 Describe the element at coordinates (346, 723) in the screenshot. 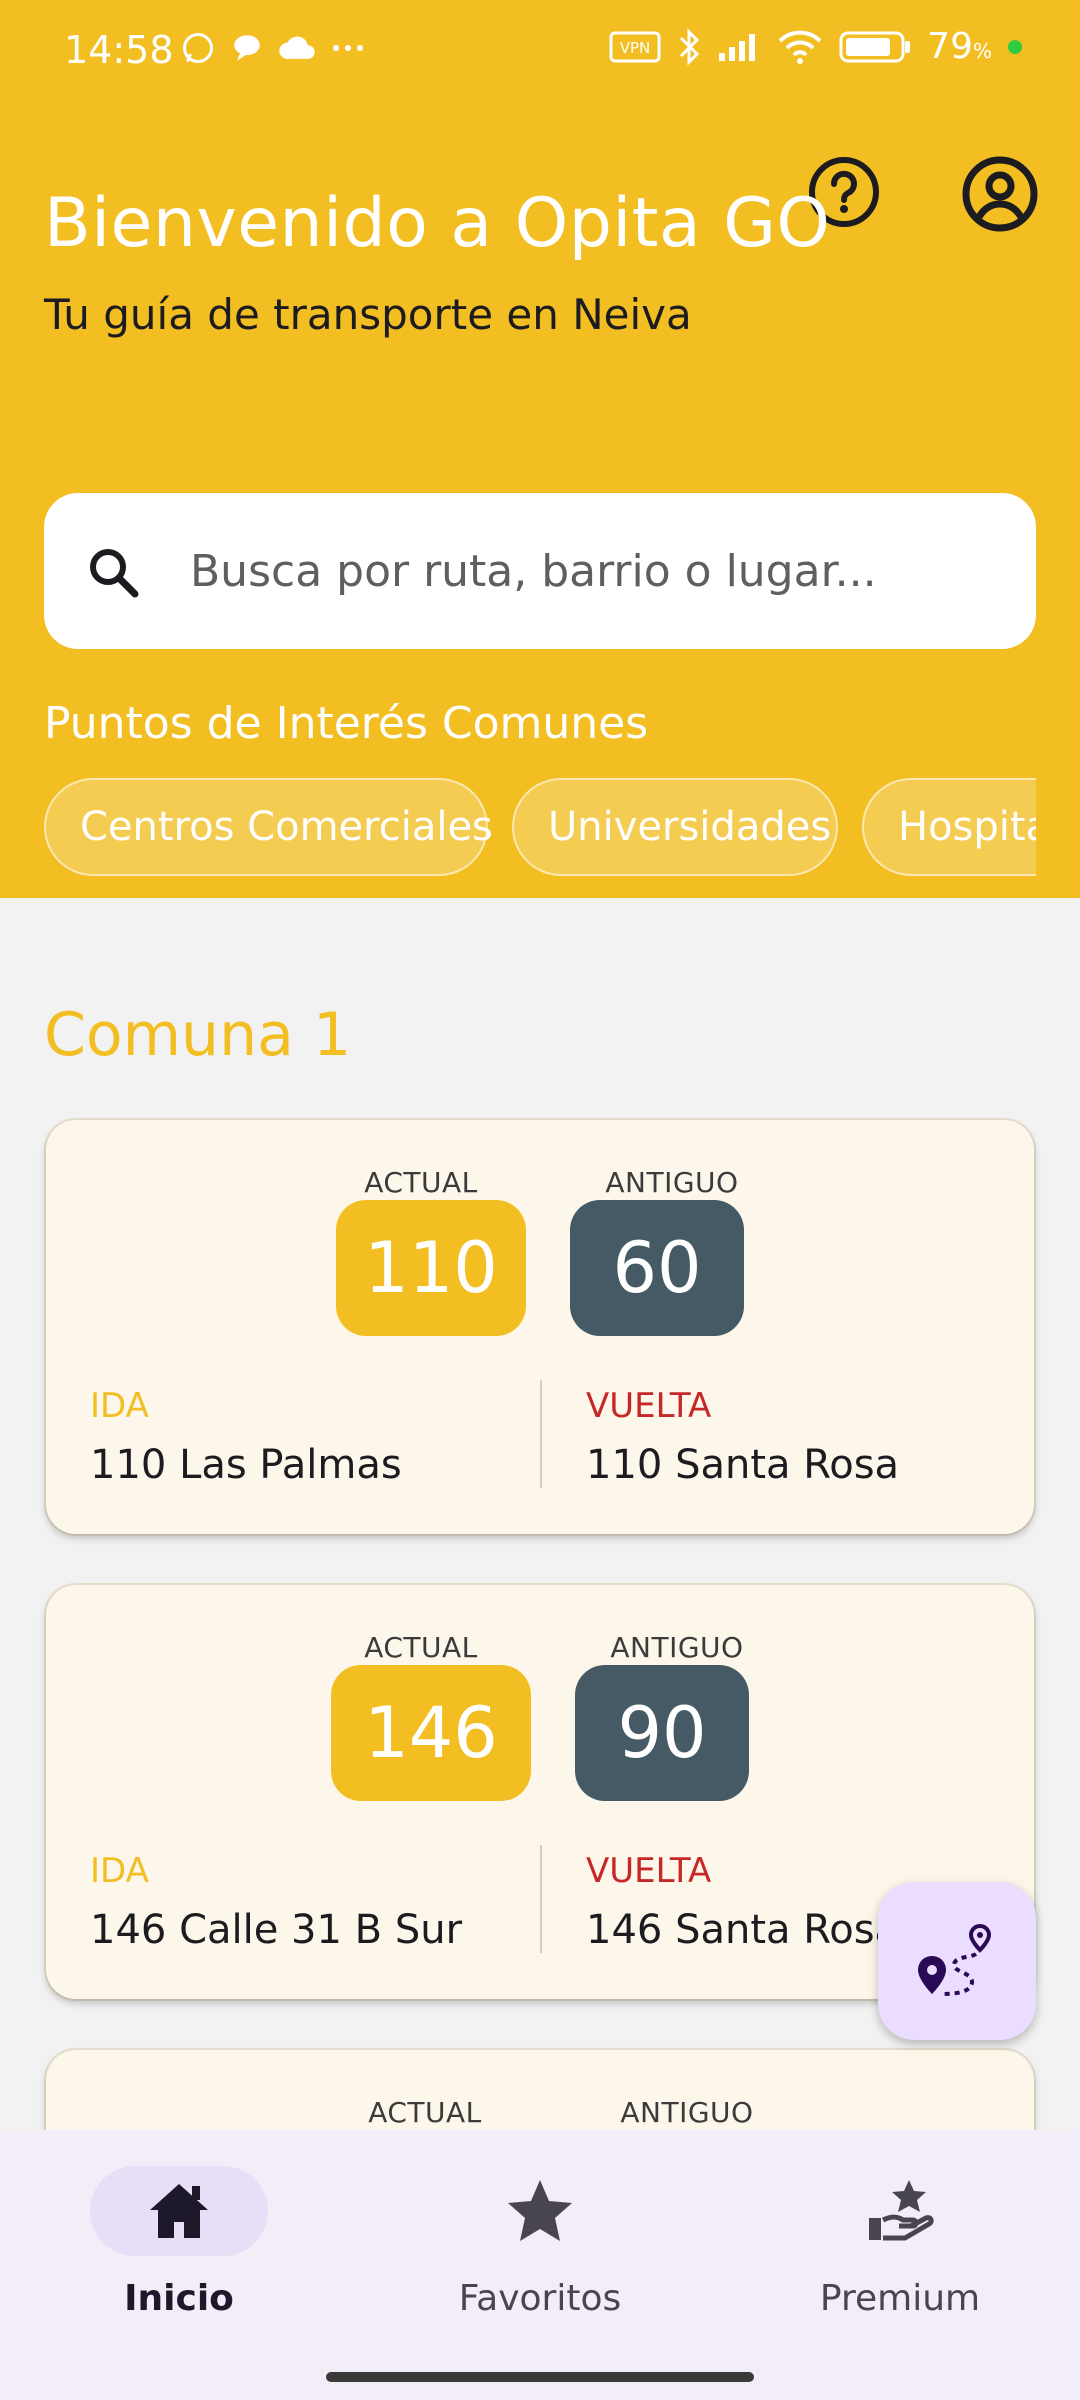

I see `poi-section-title: Puntos de Interés Comunes` at that location.